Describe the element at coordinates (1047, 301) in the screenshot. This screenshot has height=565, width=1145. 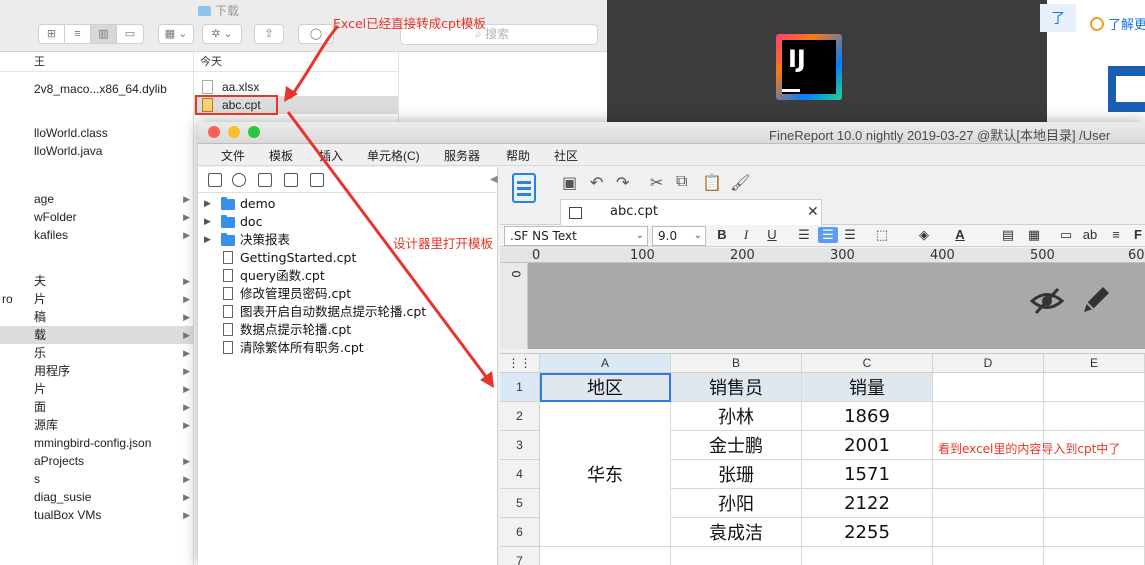
I see `hide-eye-icon` at that location.